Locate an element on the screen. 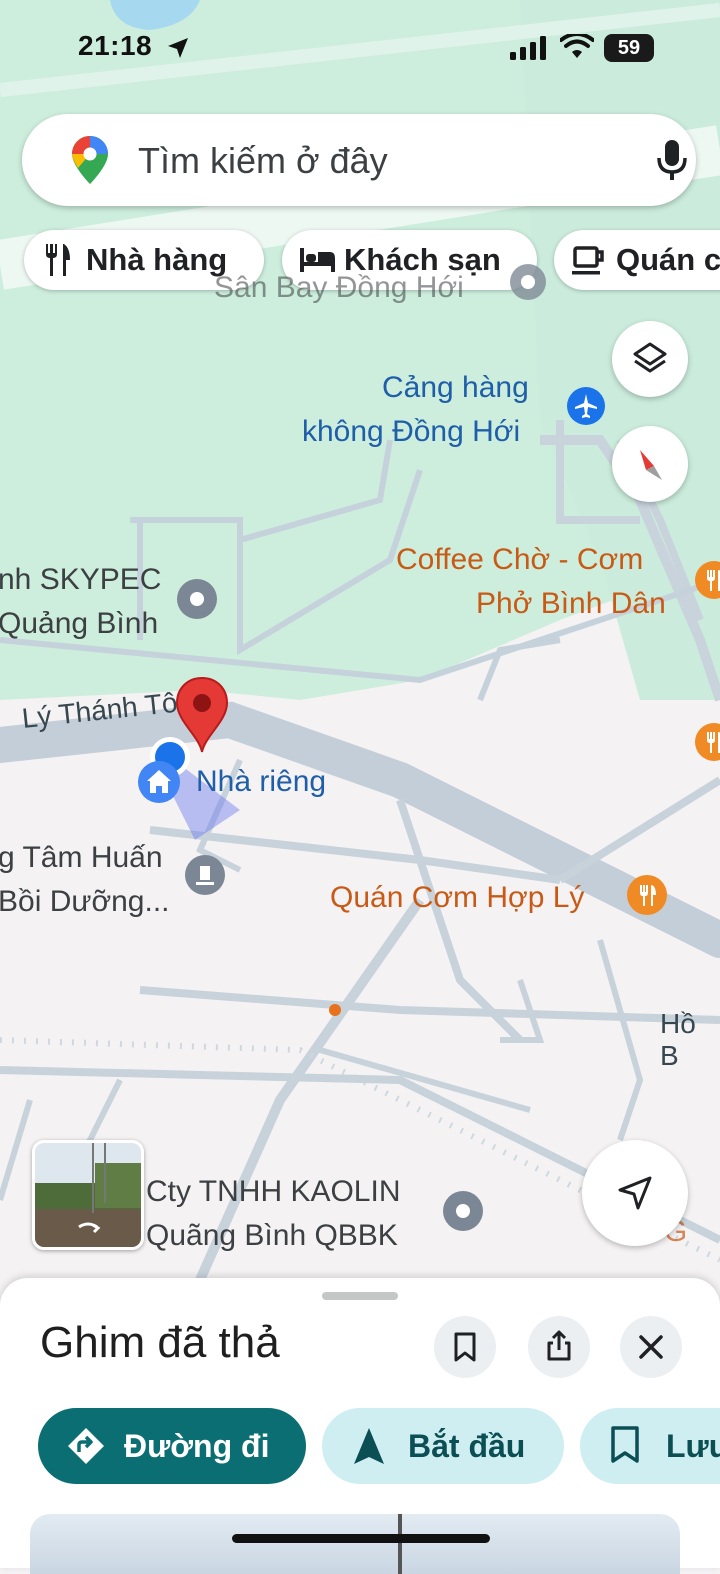 This screenshot has height=1574, width=720. status-bar: 21:18 59 is located at coordinates (360, 50).